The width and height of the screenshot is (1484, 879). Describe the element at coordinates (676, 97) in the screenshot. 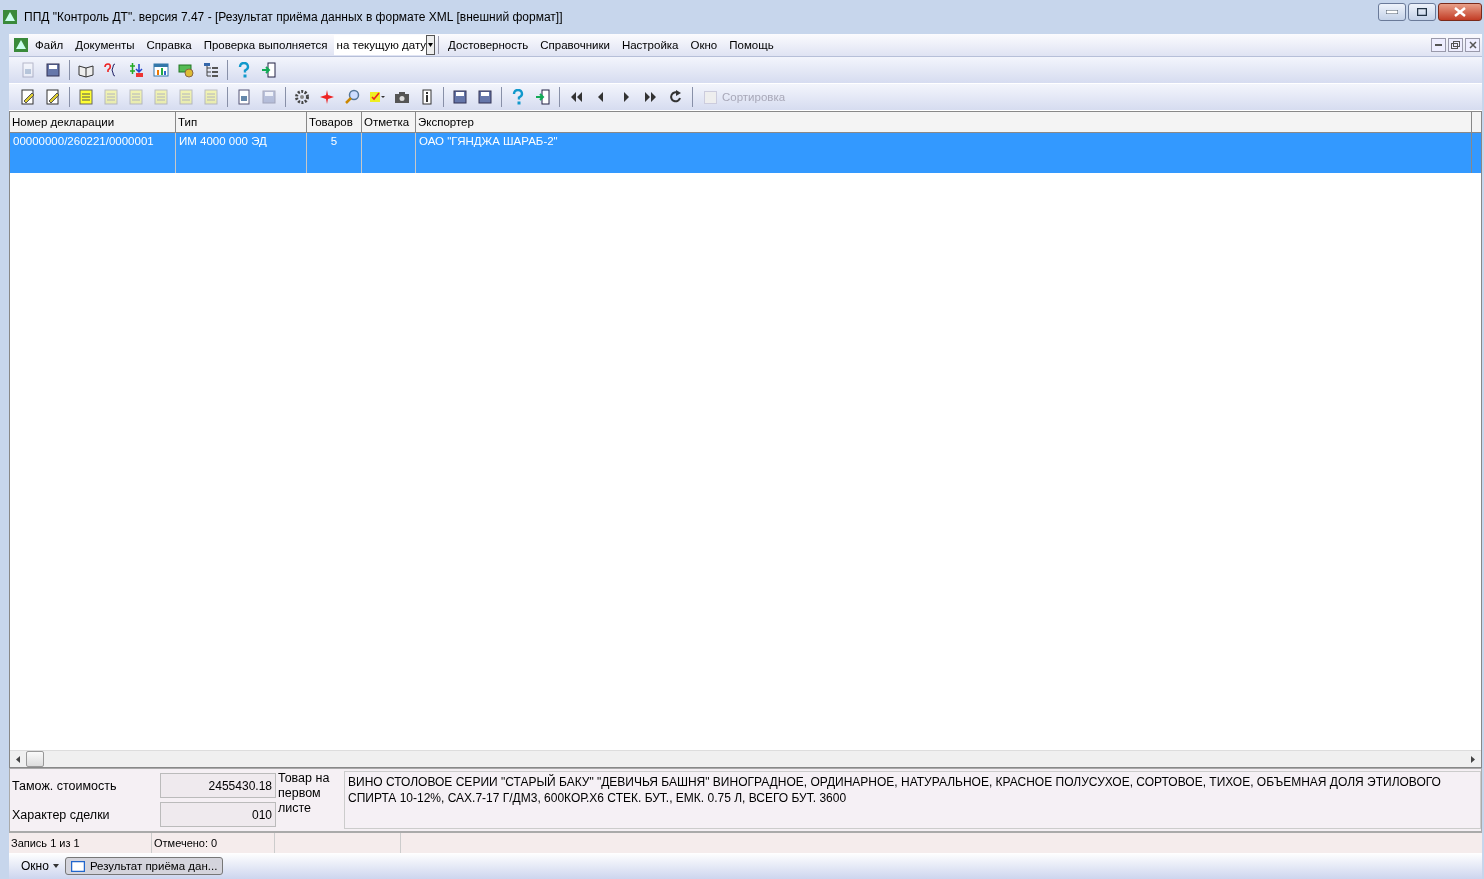

I see `refresh-icon` at that location.